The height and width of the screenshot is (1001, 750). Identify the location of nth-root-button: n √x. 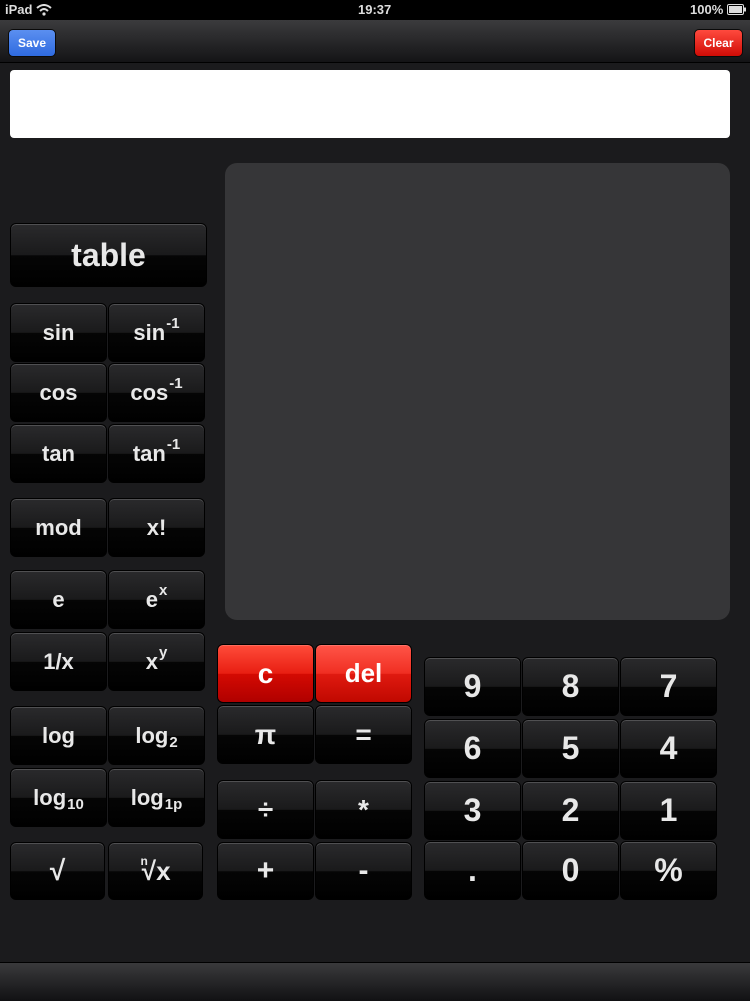
(155, 871).